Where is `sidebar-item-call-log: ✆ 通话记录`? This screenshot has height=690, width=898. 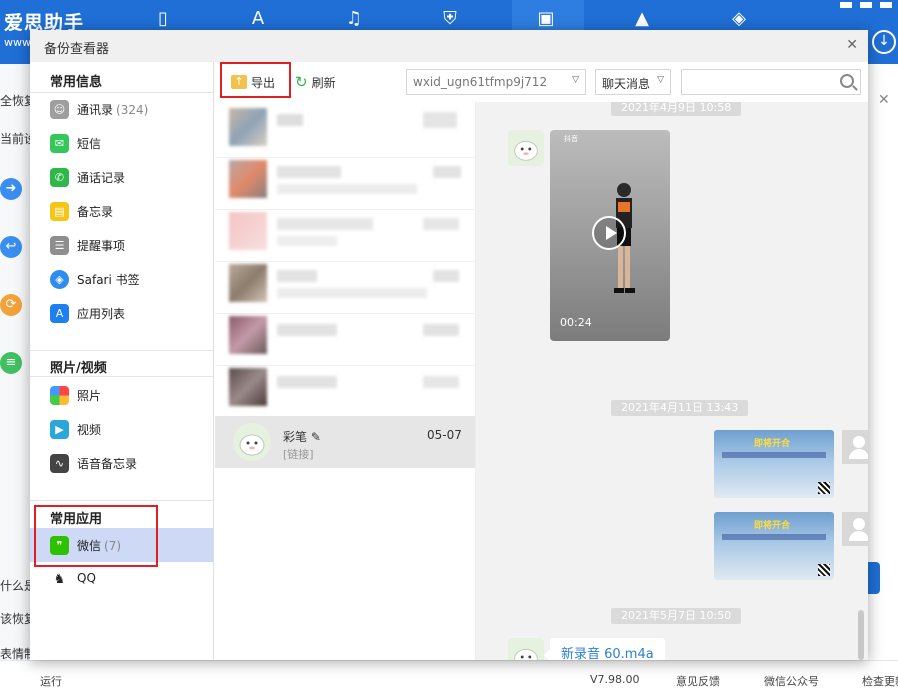
sidebar-item-call-log: ✆ 通话记录 is located at coordinates (121, 177).